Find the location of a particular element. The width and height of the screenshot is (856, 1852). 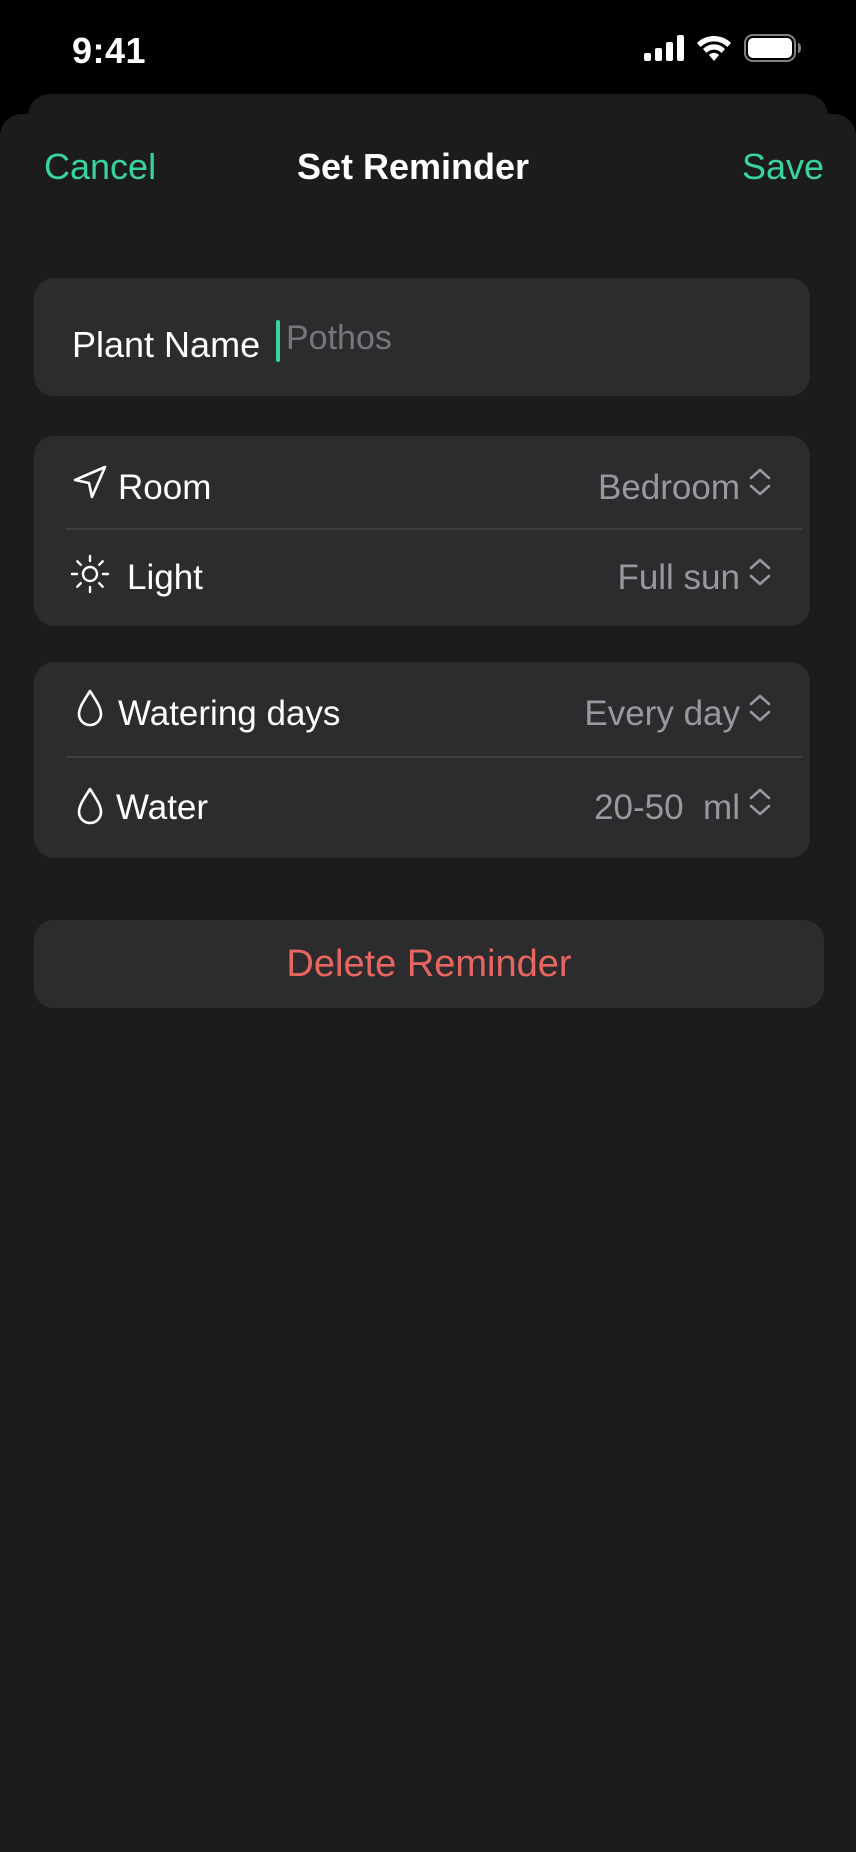

status-bar: 9:41 is located at coordinates (428, 50).